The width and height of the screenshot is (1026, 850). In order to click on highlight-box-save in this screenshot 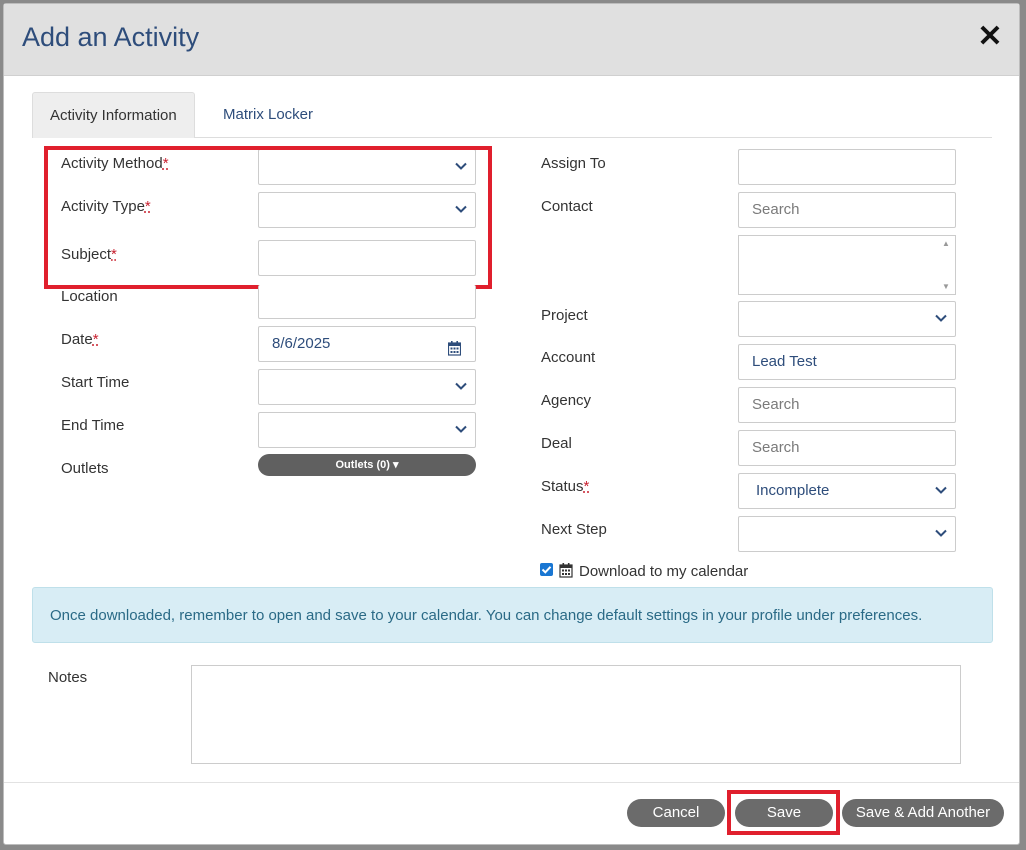, I will do `click(783, 812)`.